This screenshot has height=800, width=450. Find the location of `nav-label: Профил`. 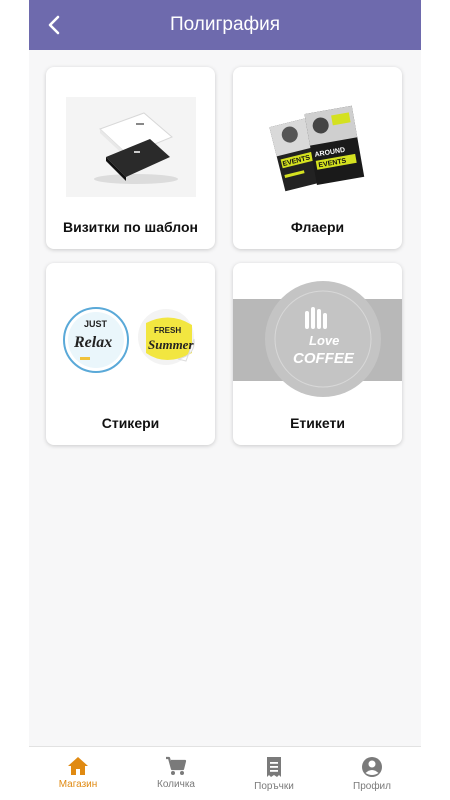

nav-label: Профил is located at coordinates (372, 786).